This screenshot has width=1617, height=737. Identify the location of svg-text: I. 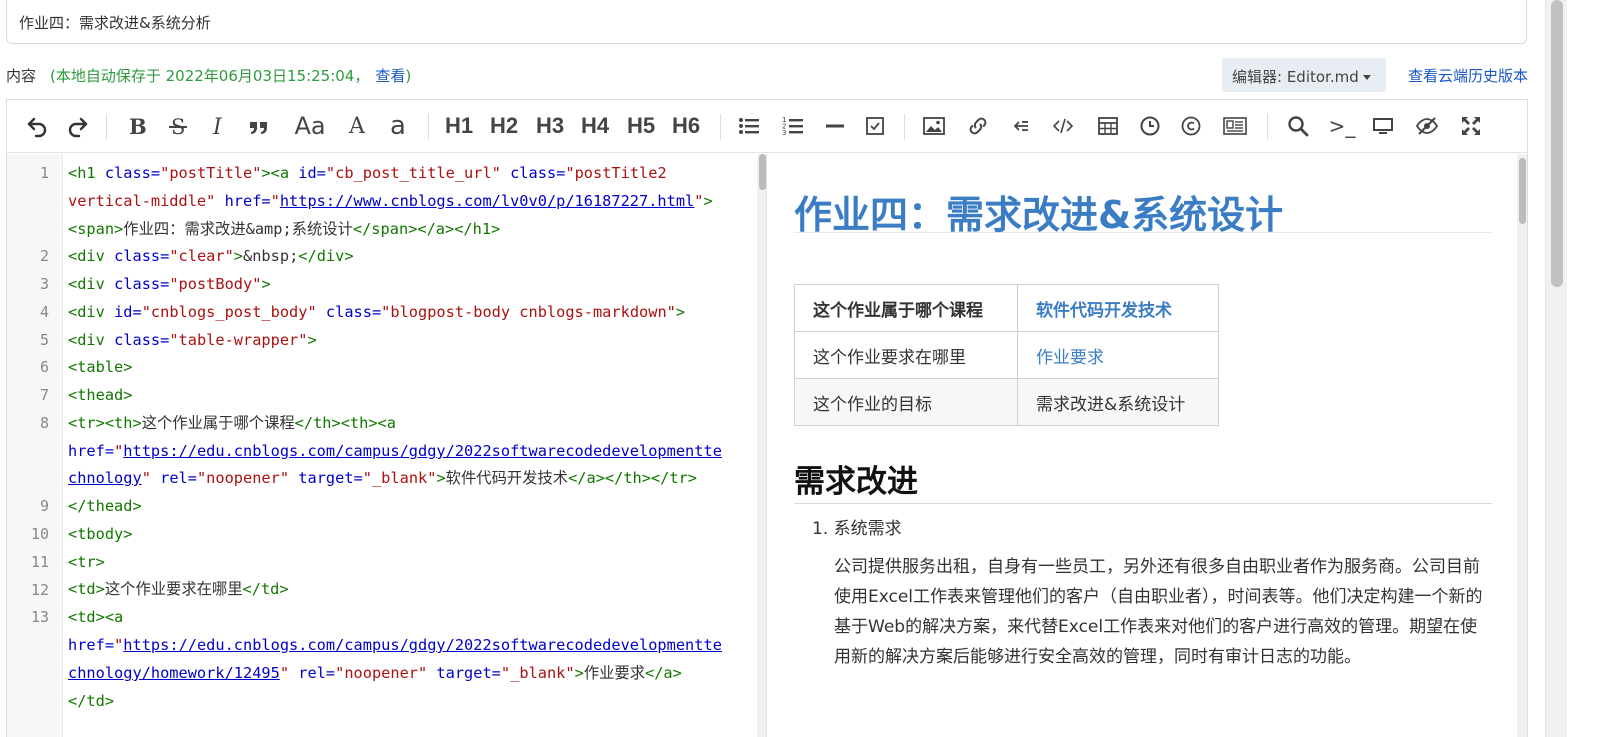
(217, 126).